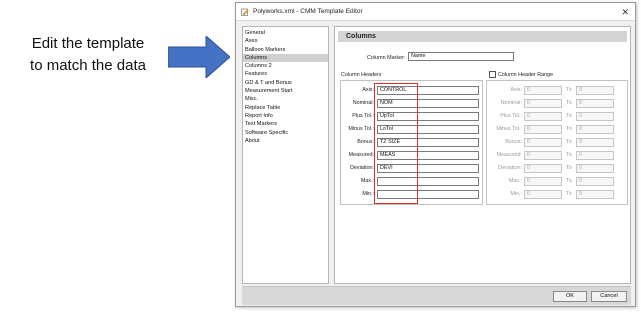 This screenshot has width=641, height=312. I want to click on instruction-text: Edit the template to match the data, so click(88, 55).